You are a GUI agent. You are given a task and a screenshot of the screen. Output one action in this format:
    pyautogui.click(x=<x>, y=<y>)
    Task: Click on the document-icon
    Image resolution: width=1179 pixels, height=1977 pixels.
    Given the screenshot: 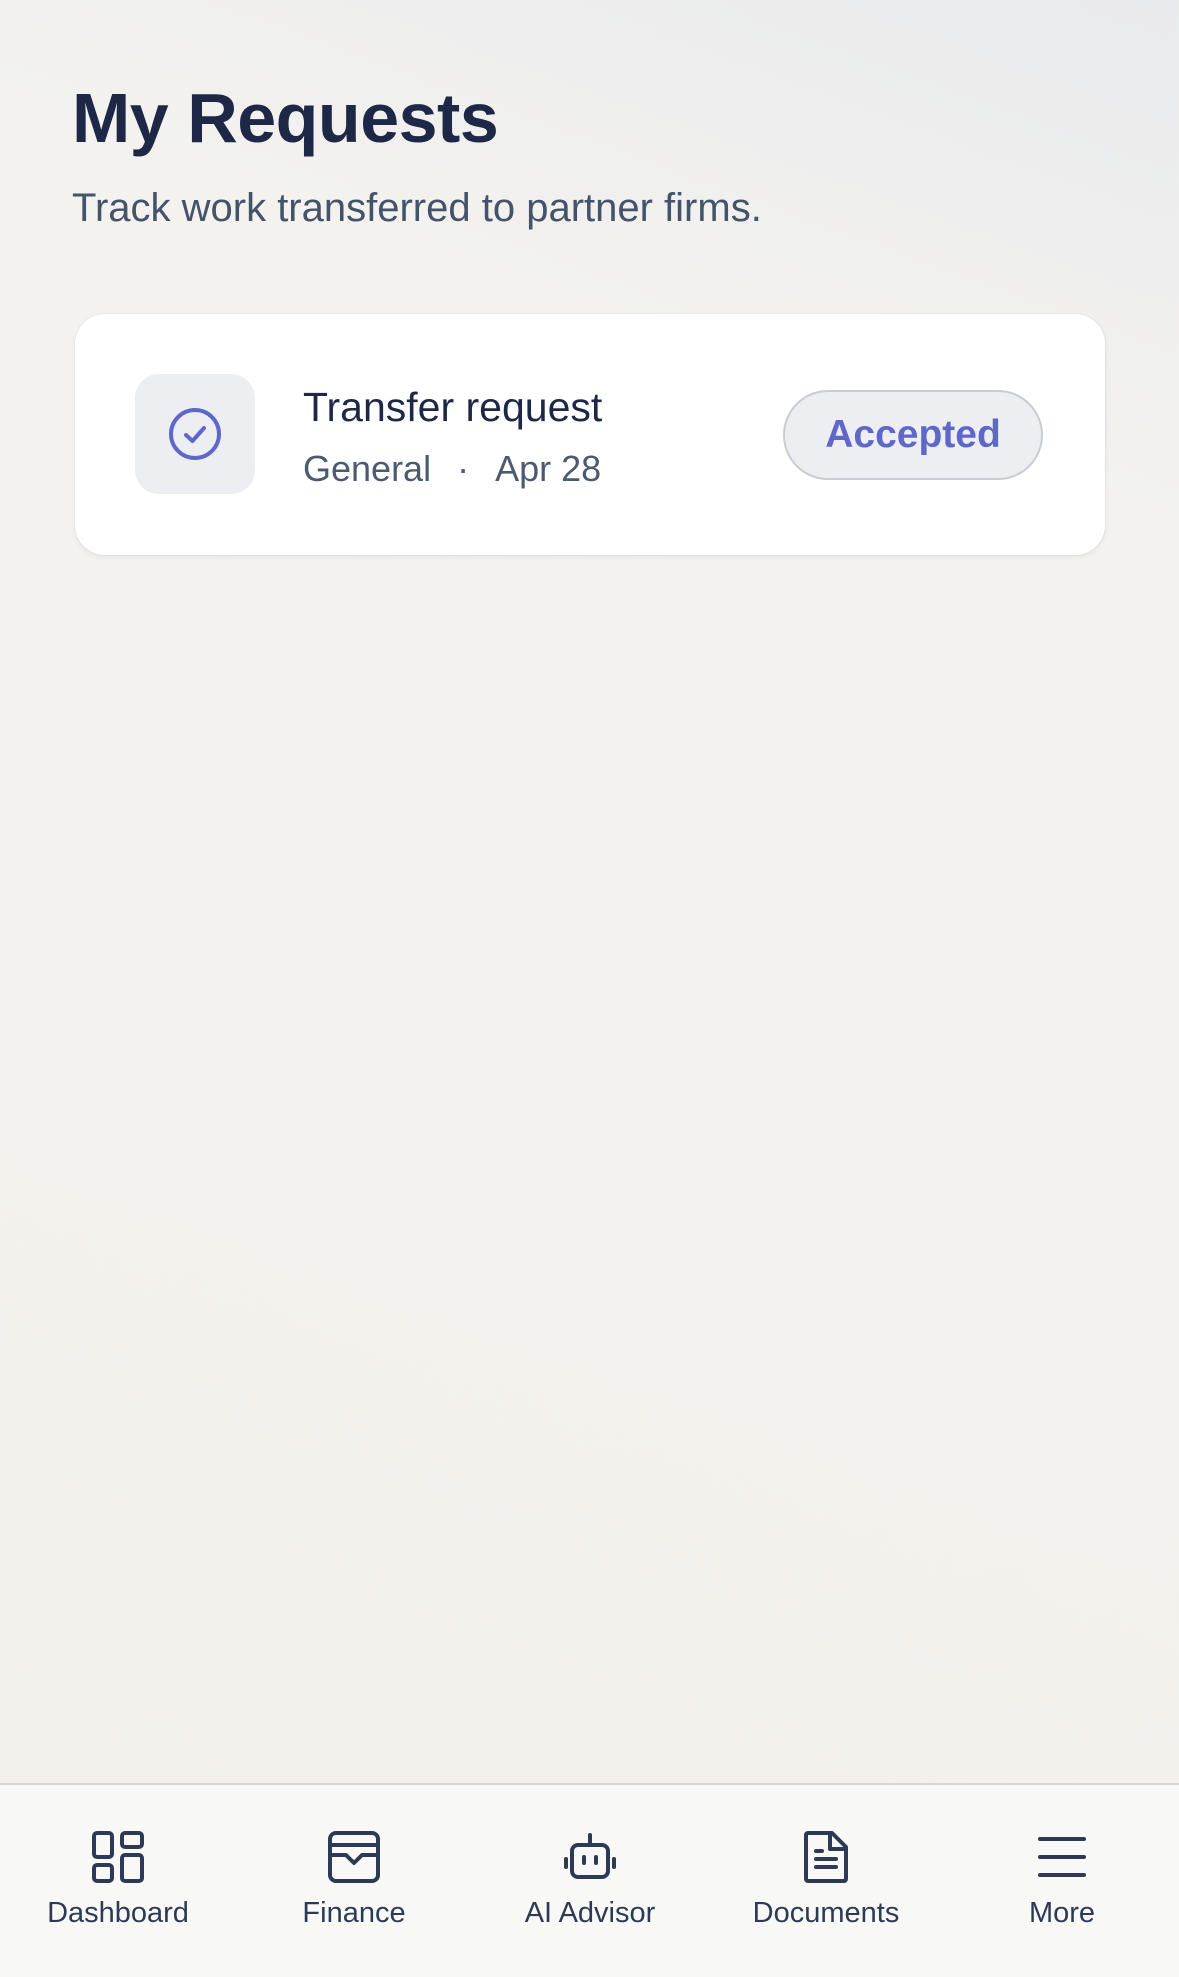 What is the action you would take?
    pyautogui.click(x=826, y=1857)
    